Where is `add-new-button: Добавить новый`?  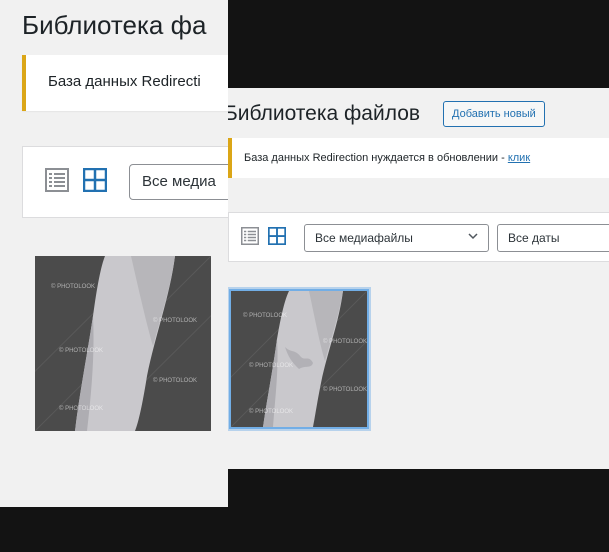
add-new-button: Добавить новый is located at coordinates (494, 114).